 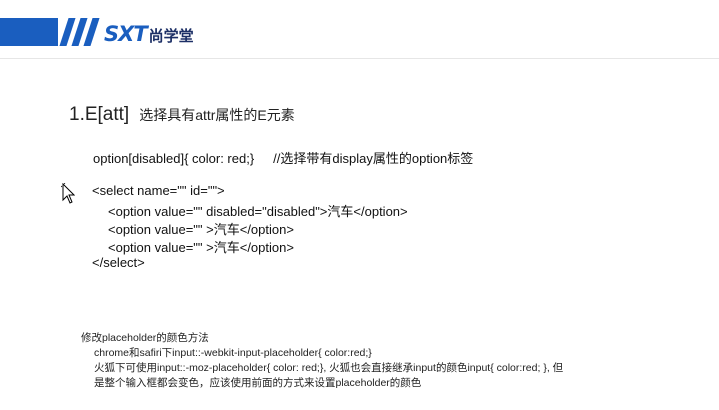 What do you see at coordinates (99, 114) in the screenshot?
I see `heading-selector: 1.E[att]` at bounding box center [99, 114].